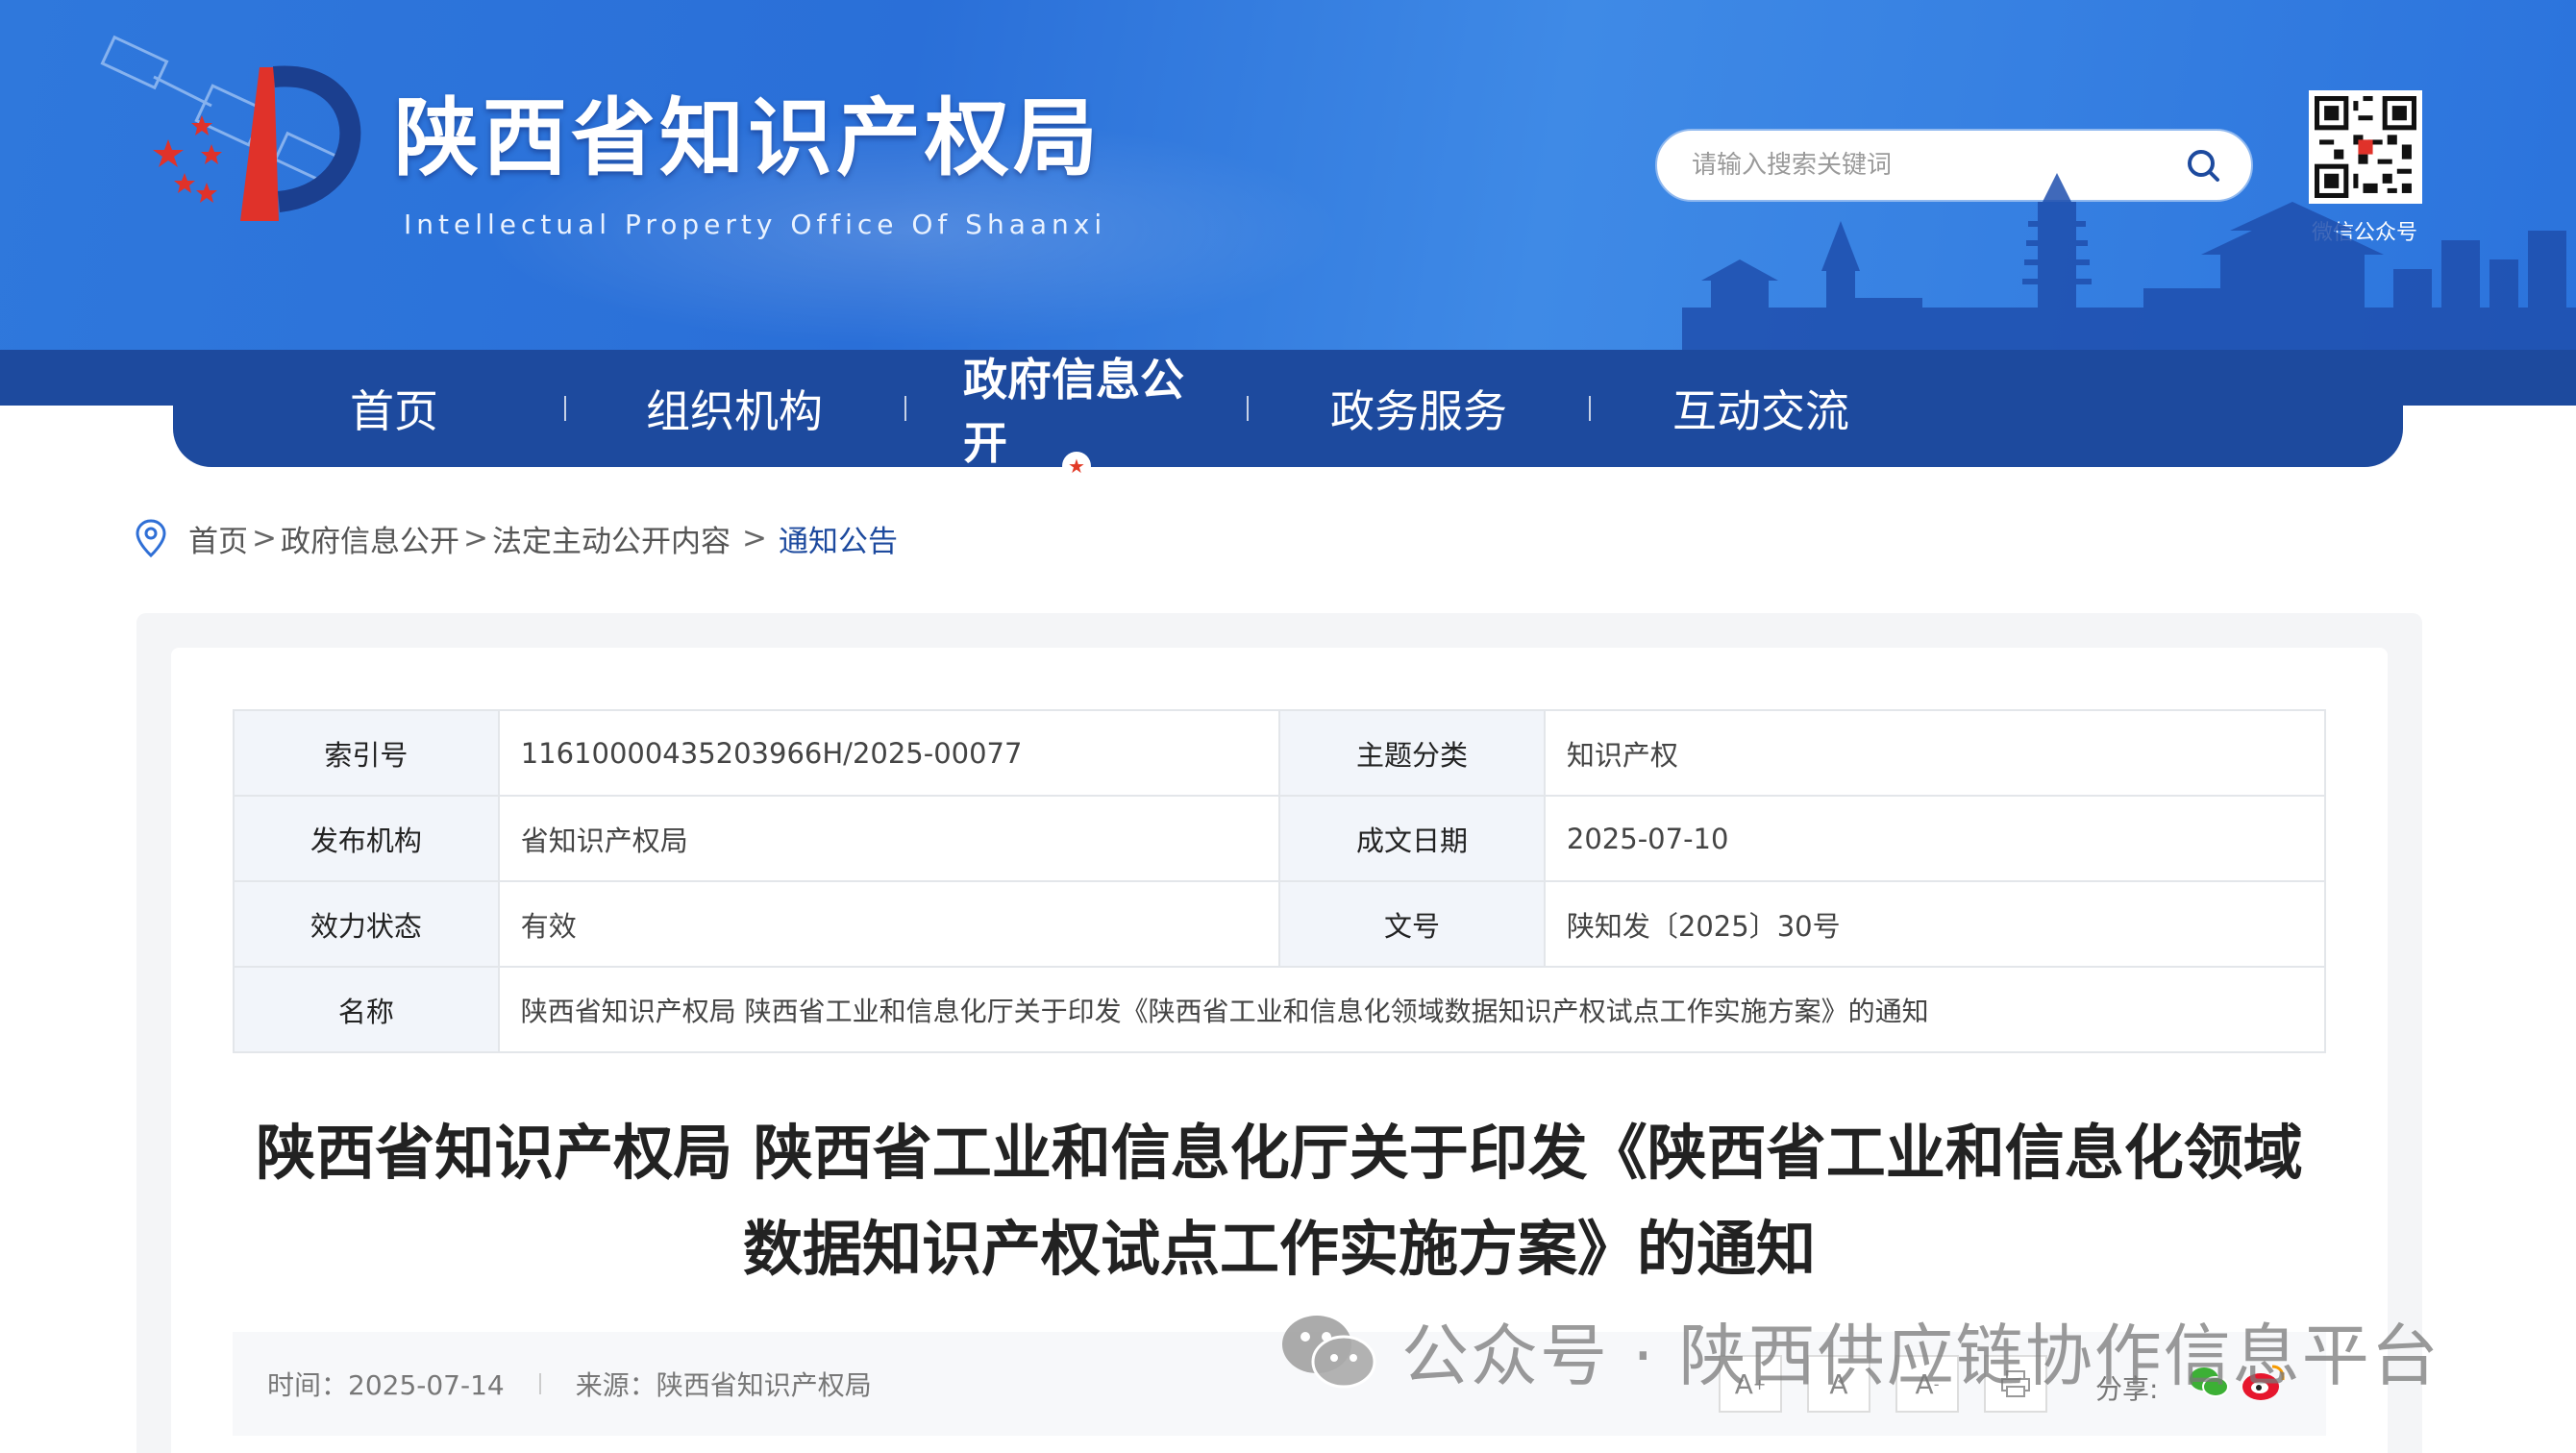 Image resolution: width=2576 pixels, height=1453 pixels. Describe the element at coordinates (2129, 261) in the screenshot. I see `skyline-illustration-icon` at that location.